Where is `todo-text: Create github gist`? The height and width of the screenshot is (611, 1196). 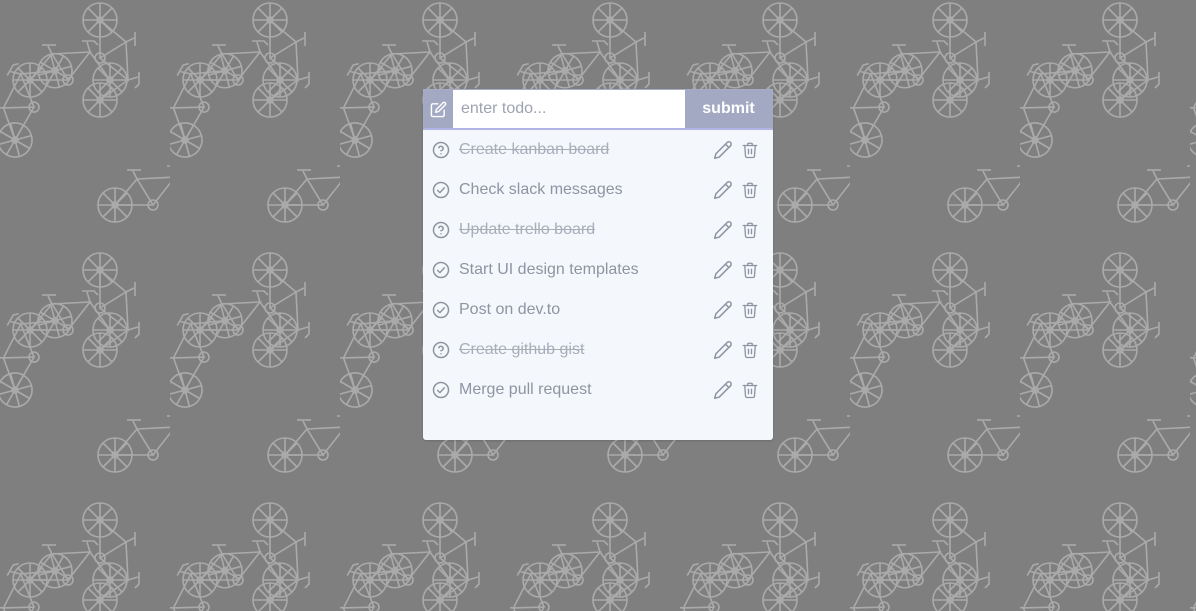
todo-text: Create github gist is located at coordinates (522, 349).